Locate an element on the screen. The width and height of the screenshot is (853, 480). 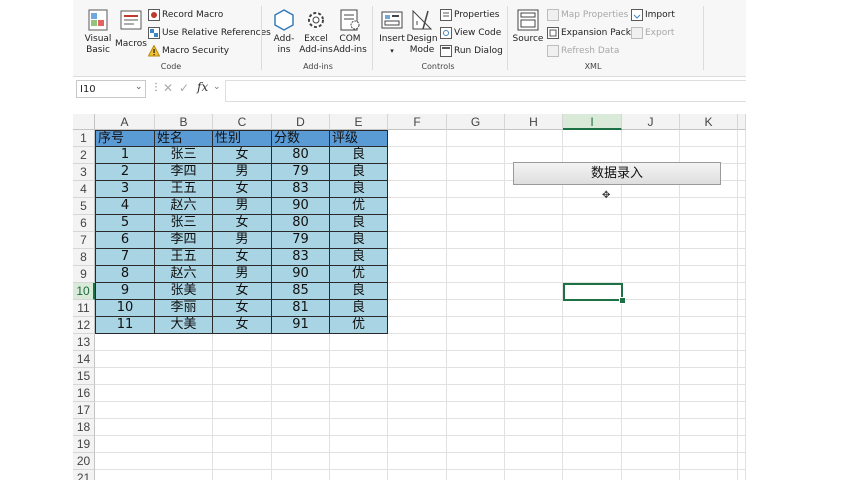
visual-basic-button: Visual Basic is located at coordinates (98, 31).